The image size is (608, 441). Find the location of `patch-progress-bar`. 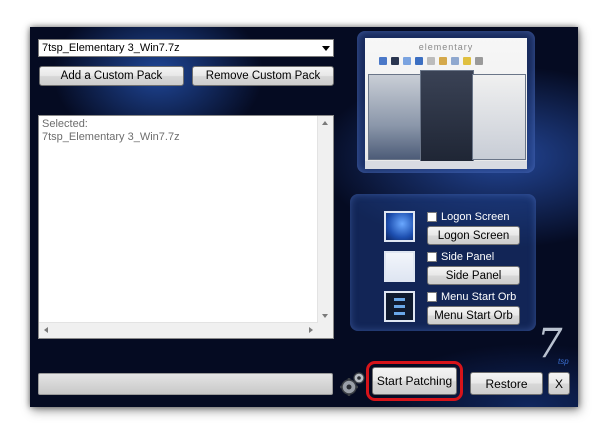

patch-progress-bar is located at coordinates (185, 384).